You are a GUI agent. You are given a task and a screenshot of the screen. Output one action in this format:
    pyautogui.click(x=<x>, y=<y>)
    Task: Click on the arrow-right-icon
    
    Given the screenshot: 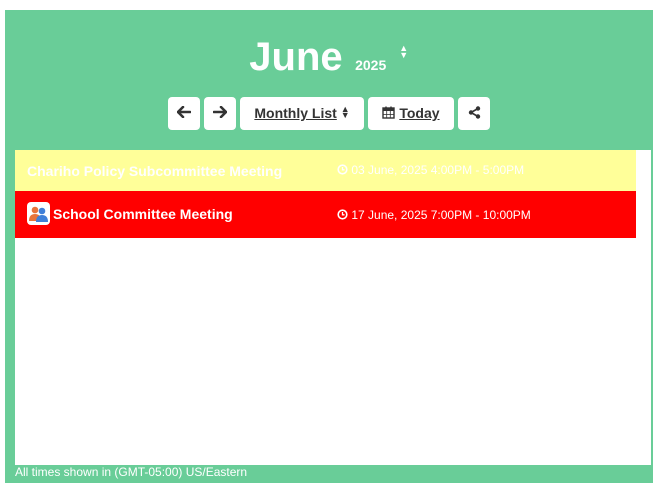 What is the action you would take?
    pyautogui.click(x=220, y=113)
    